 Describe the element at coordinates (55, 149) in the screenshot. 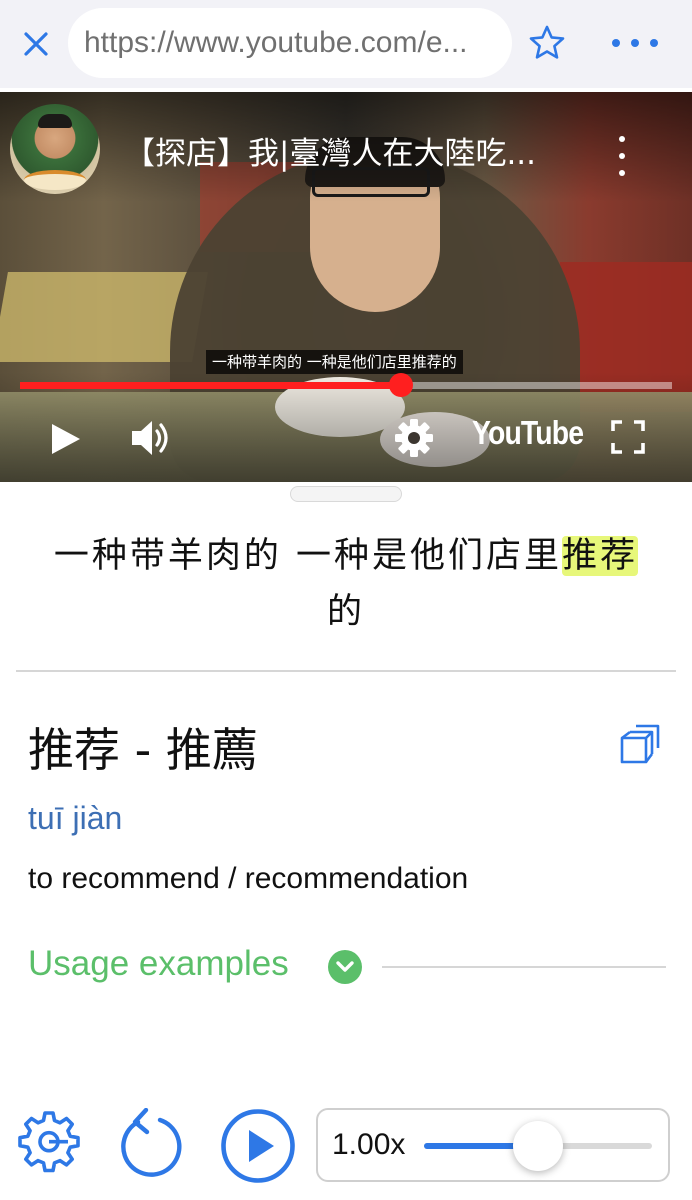

I see `channel-avatar` at that location.